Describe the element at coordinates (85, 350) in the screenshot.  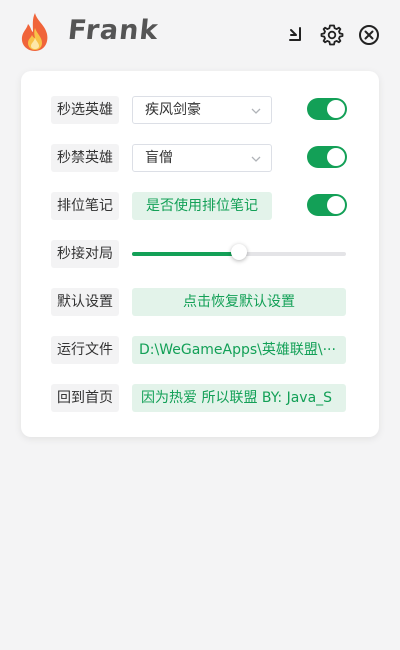
I see `run-file-label: 运行文件` at that location.